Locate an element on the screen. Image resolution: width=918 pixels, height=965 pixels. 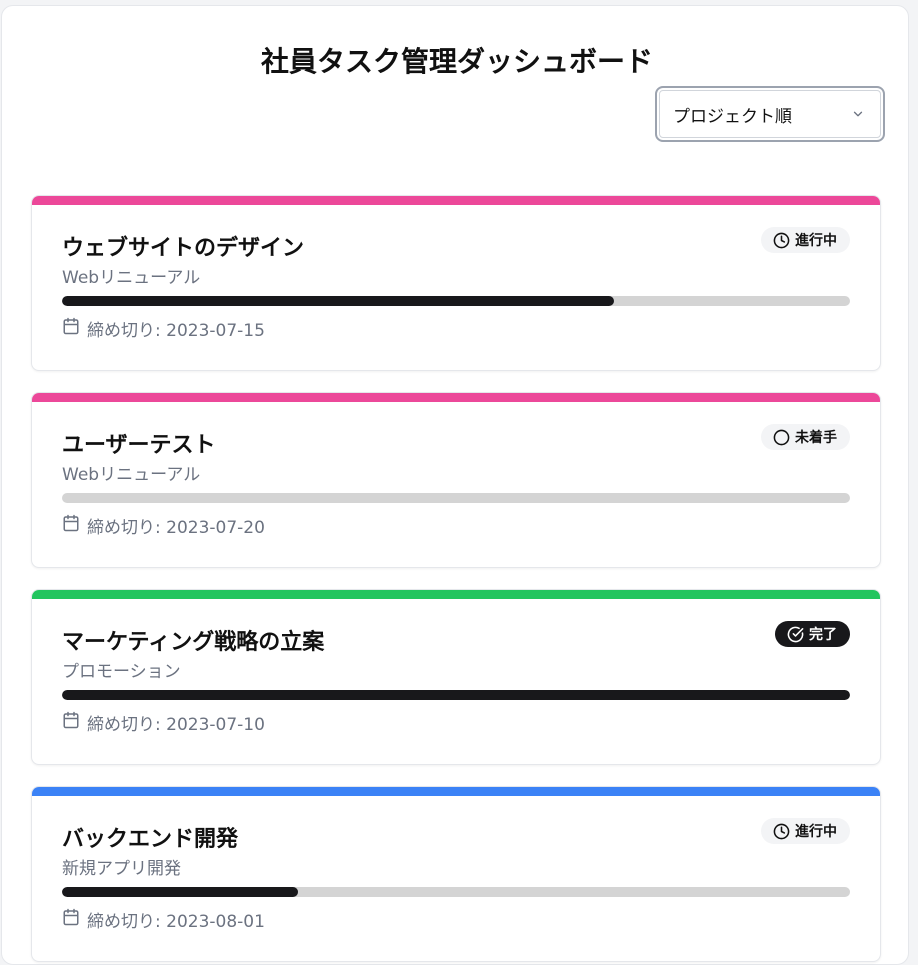
chevron-down-icon is located at coordinates (858, 114).